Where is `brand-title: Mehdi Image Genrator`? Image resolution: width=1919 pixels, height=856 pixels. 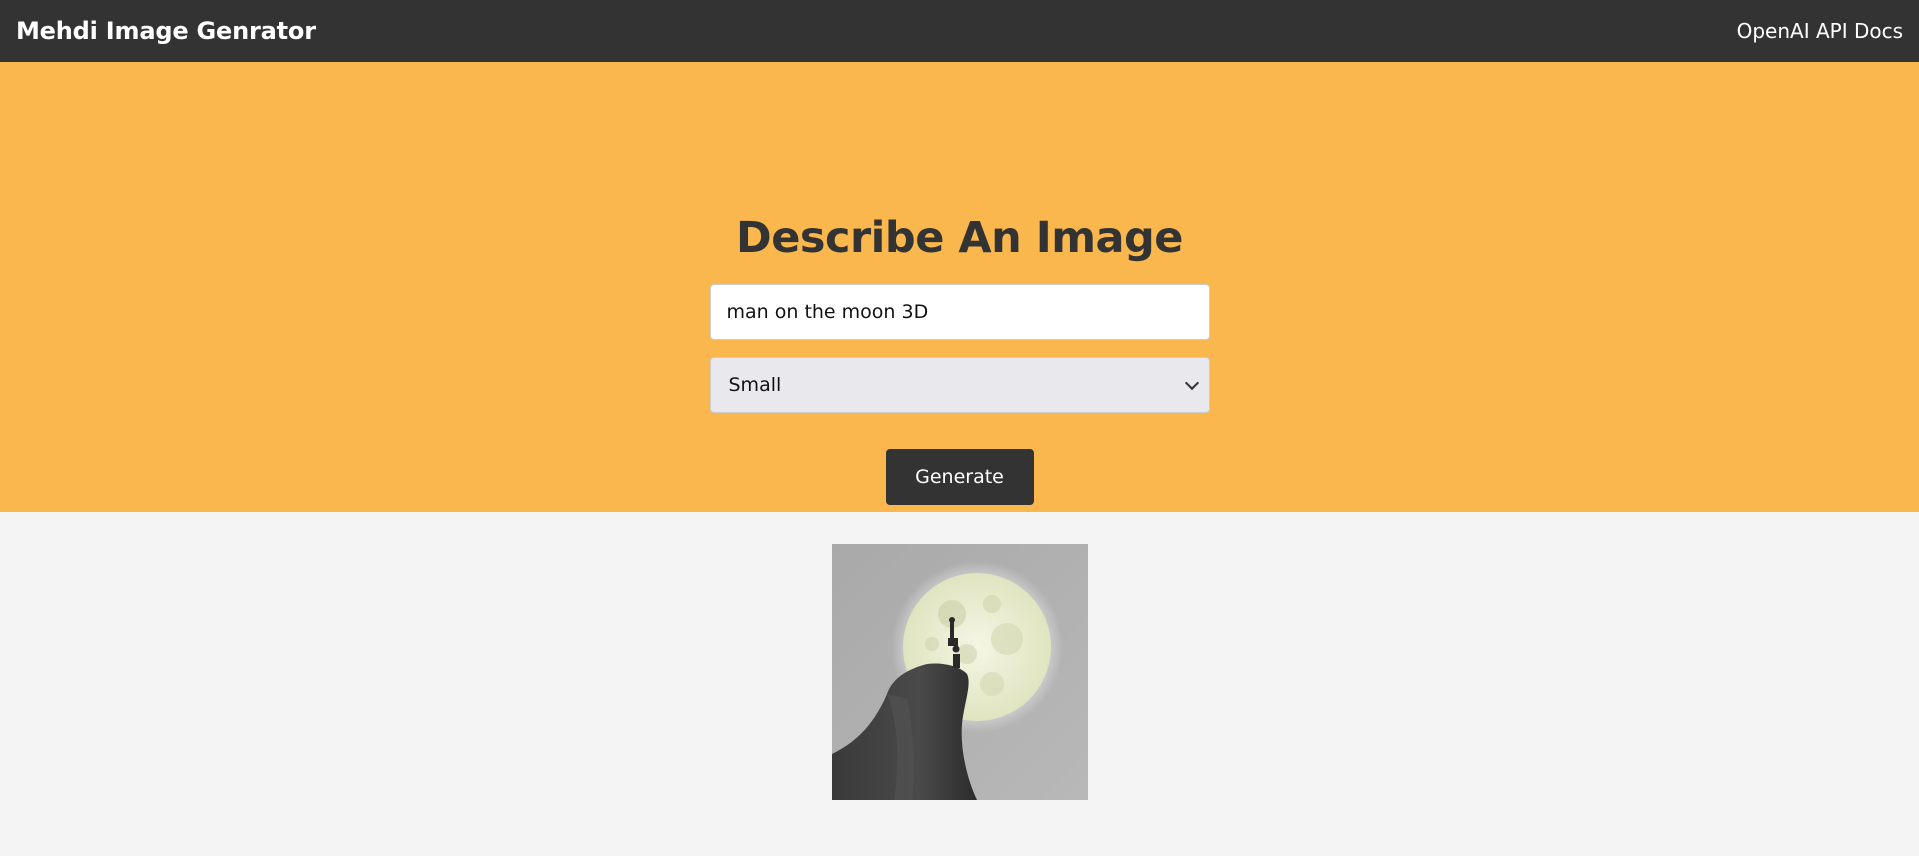 brand-title: Mehdi Image Genrator is located at coordinates (166, 31).